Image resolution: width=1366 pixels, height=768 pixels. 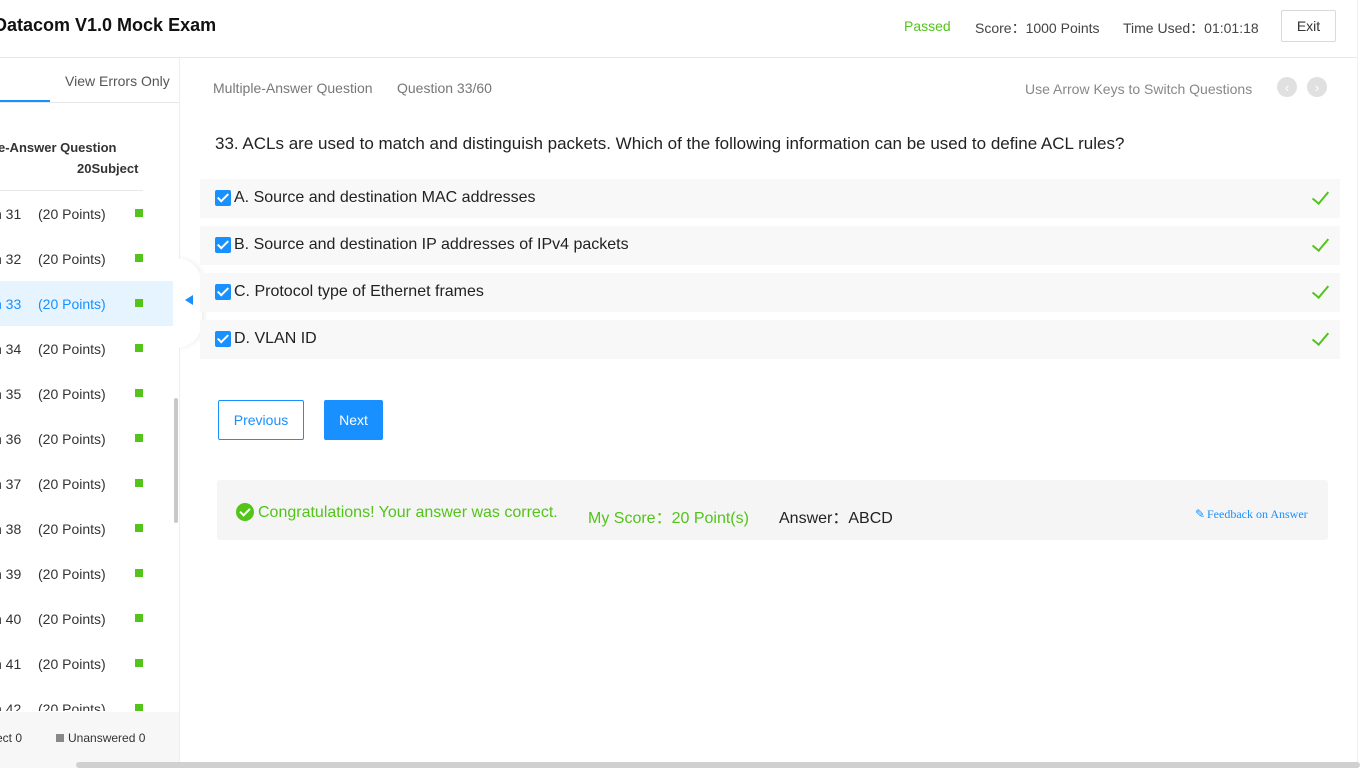 What do you see at coordinates (1257, 514) in the screenshot?
I see `feedback-label: Feedback on Answer` at bounding box center [1257, 514].